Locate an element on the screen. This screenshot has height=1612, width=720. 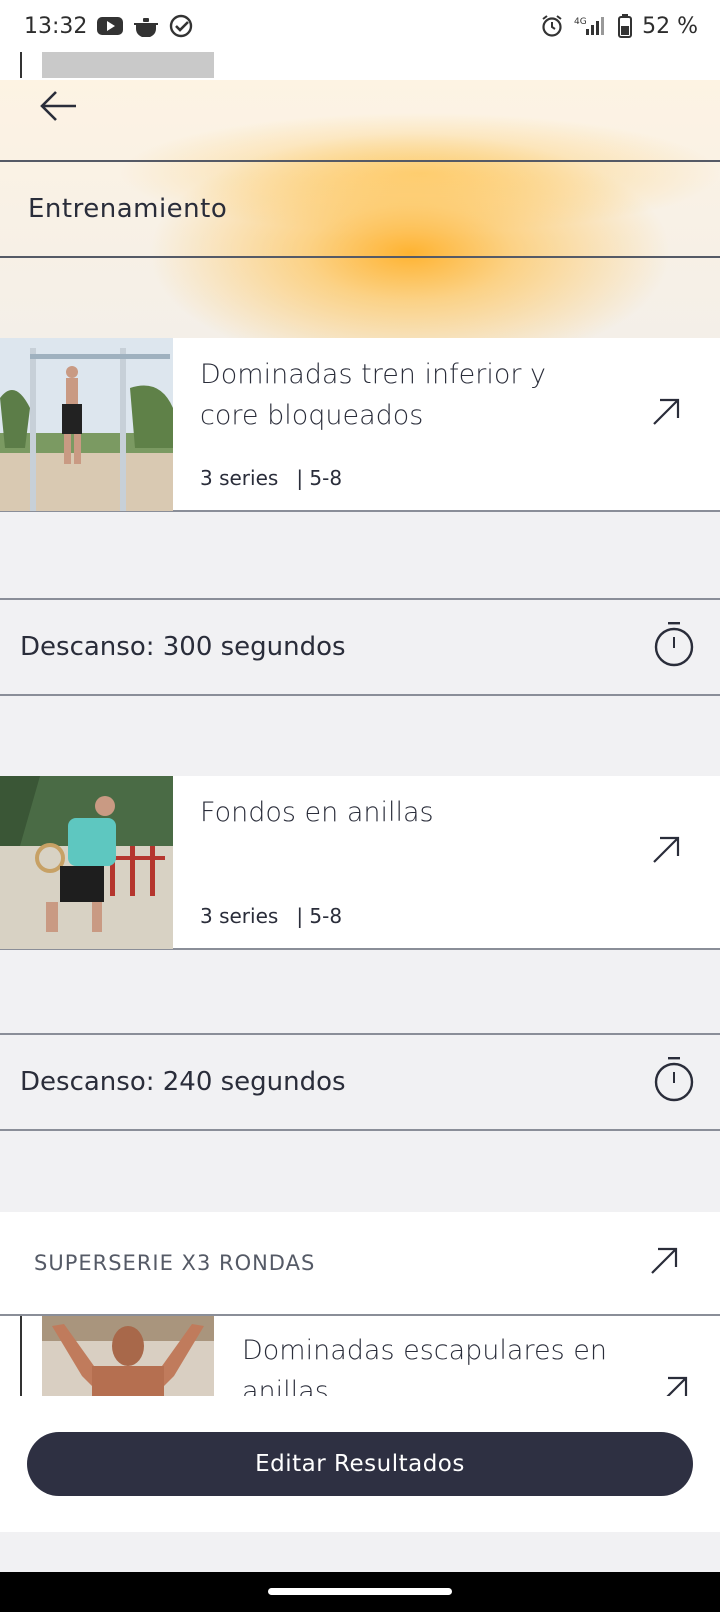
network-label: 4G is located at coordinates (580, 22).